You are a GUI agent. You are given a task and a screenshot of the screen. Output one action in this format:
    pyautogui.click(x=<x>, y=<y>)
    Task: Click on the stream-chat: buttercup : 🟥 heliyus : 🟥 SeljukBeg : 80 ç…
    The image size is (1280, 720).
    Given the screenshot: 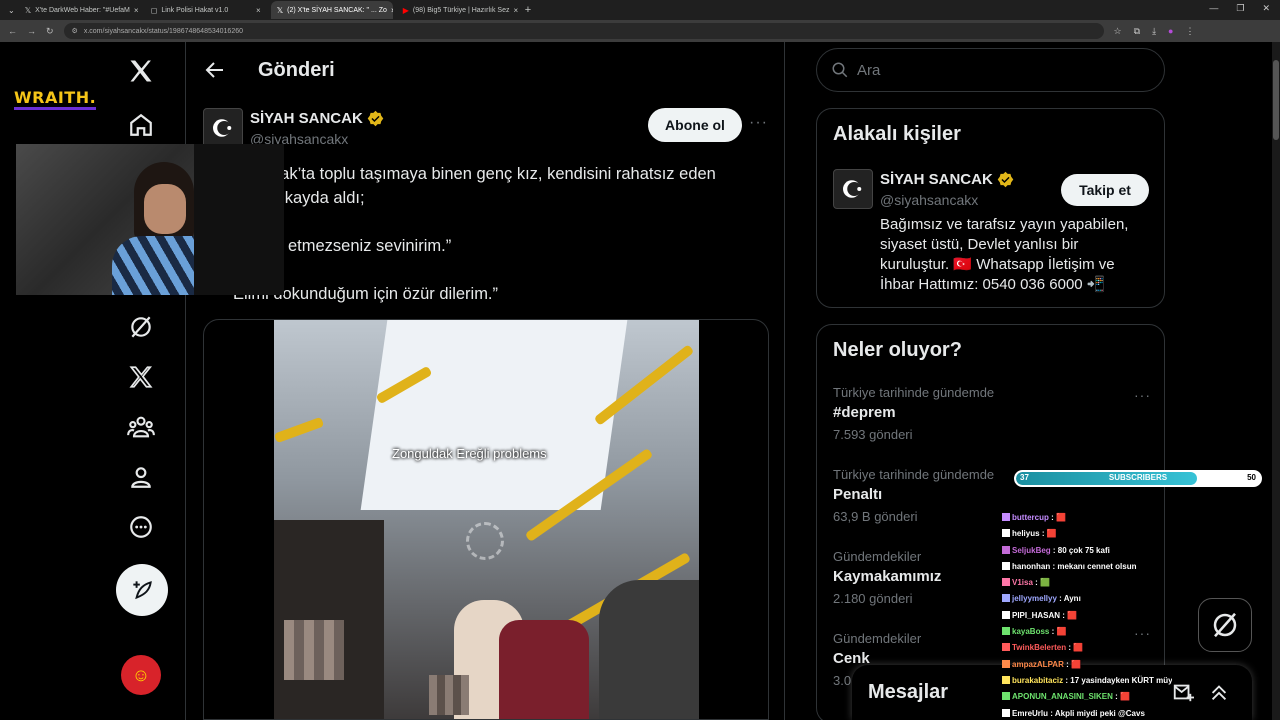 What is the action you would take?
    pyautogui.click(x=1087, y=615)
    